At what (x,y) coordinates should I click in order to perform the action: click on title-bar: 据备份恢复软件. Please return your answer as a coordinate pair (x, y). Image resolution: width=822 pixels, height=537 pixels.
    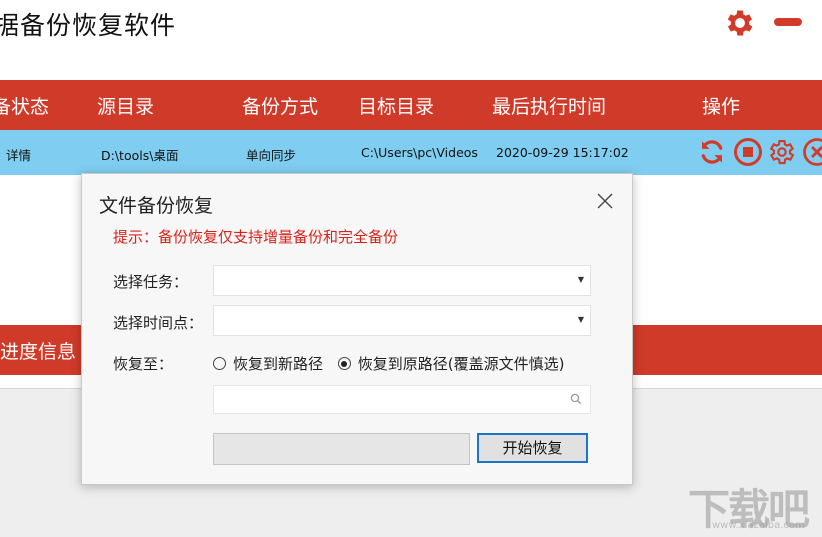
    Looking at the image, I should click on (411, 33).